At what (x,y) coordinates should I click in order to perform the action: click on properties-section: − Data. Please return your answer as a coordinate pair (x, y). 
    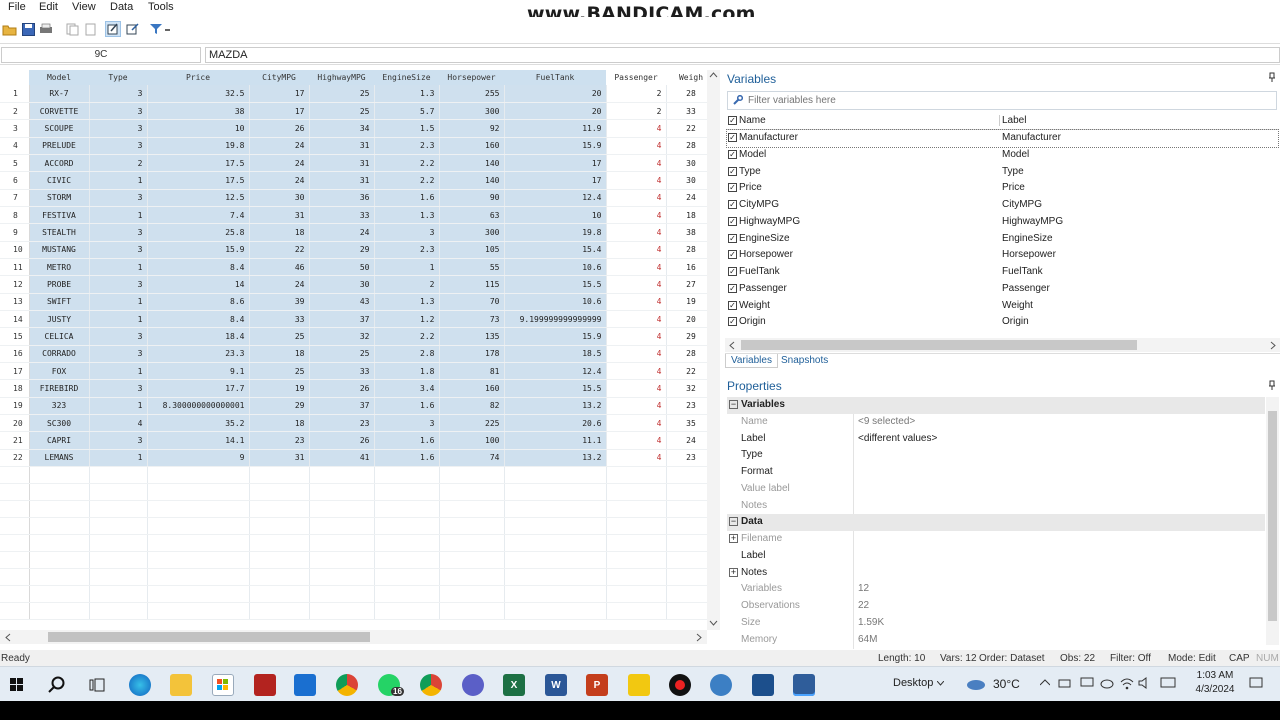
    Looking at the image, I should click on (996, 523).